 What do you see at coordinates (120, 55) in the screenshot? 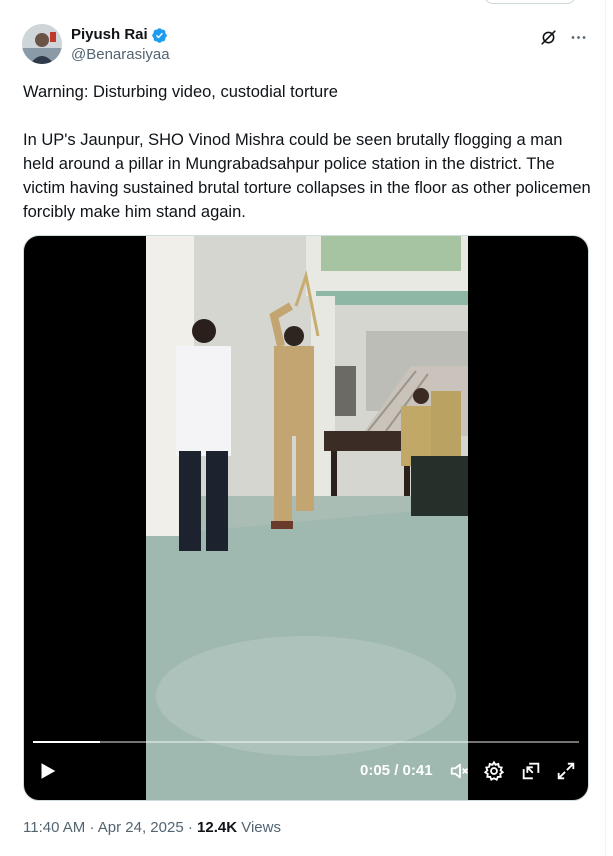
I see `author-handle: @Benarasiyaa` at bounding box center [120, 55].